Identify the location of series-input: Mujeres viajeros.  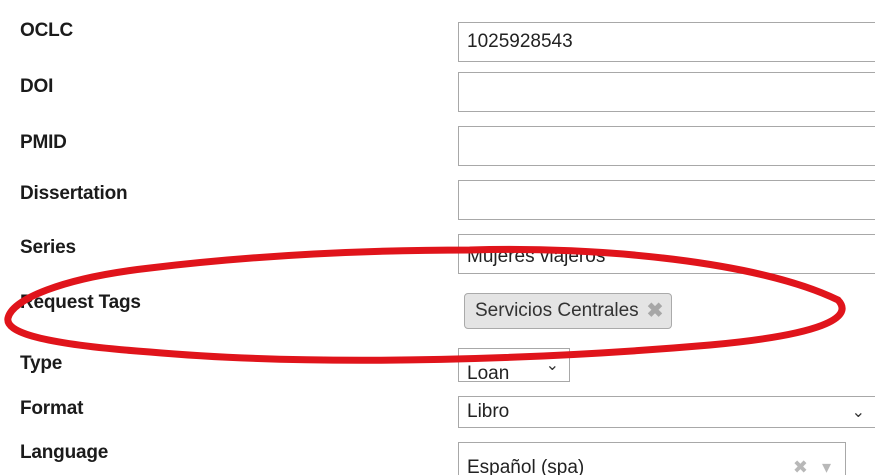
(666, 254).